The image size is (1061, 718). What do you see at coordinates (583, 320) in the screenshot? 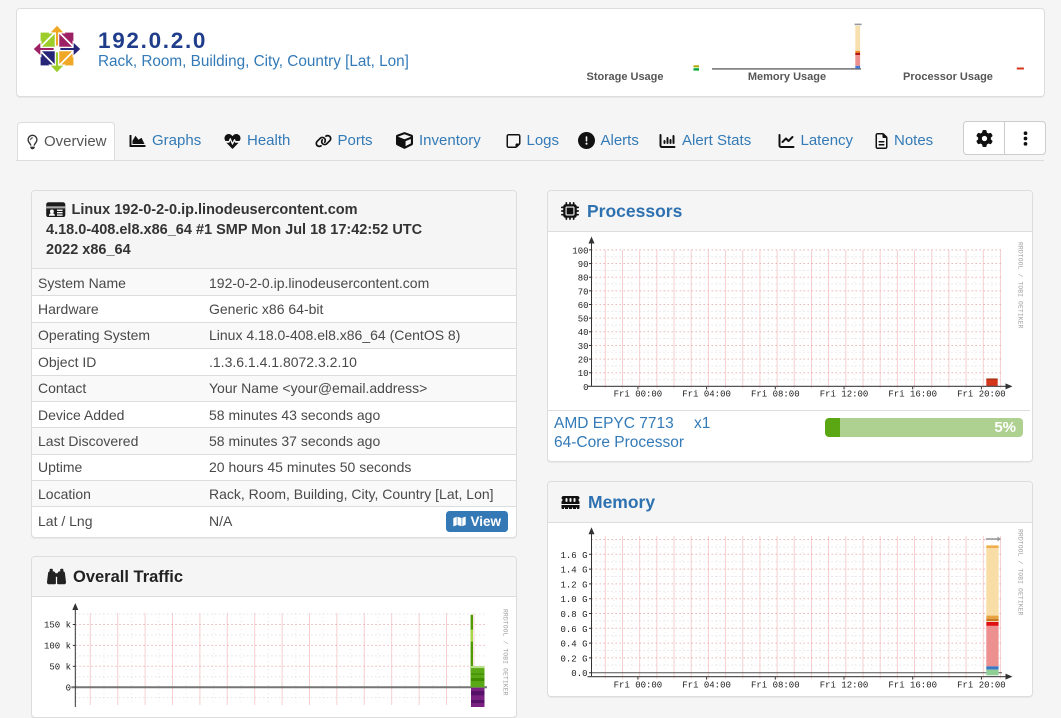
I see `svg-text: 50` at bounding box center [583, 320].